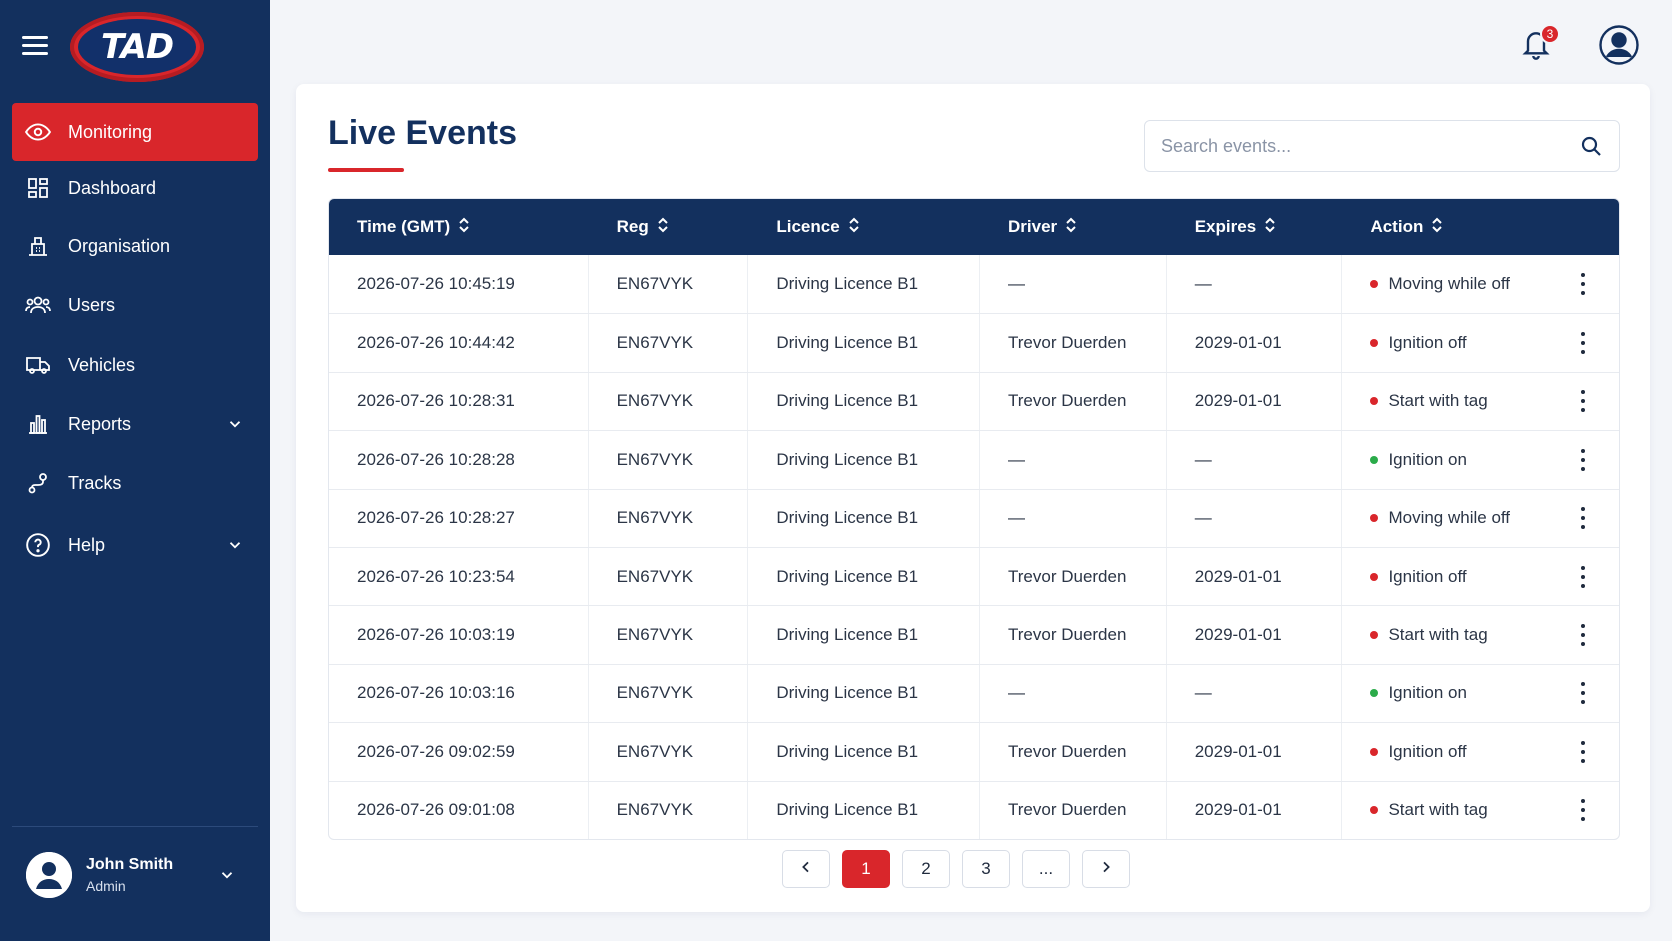 This screenshot has width=1672, height=941. I want to click on sidebar-item-label: Vehicles, so click(102, 364).